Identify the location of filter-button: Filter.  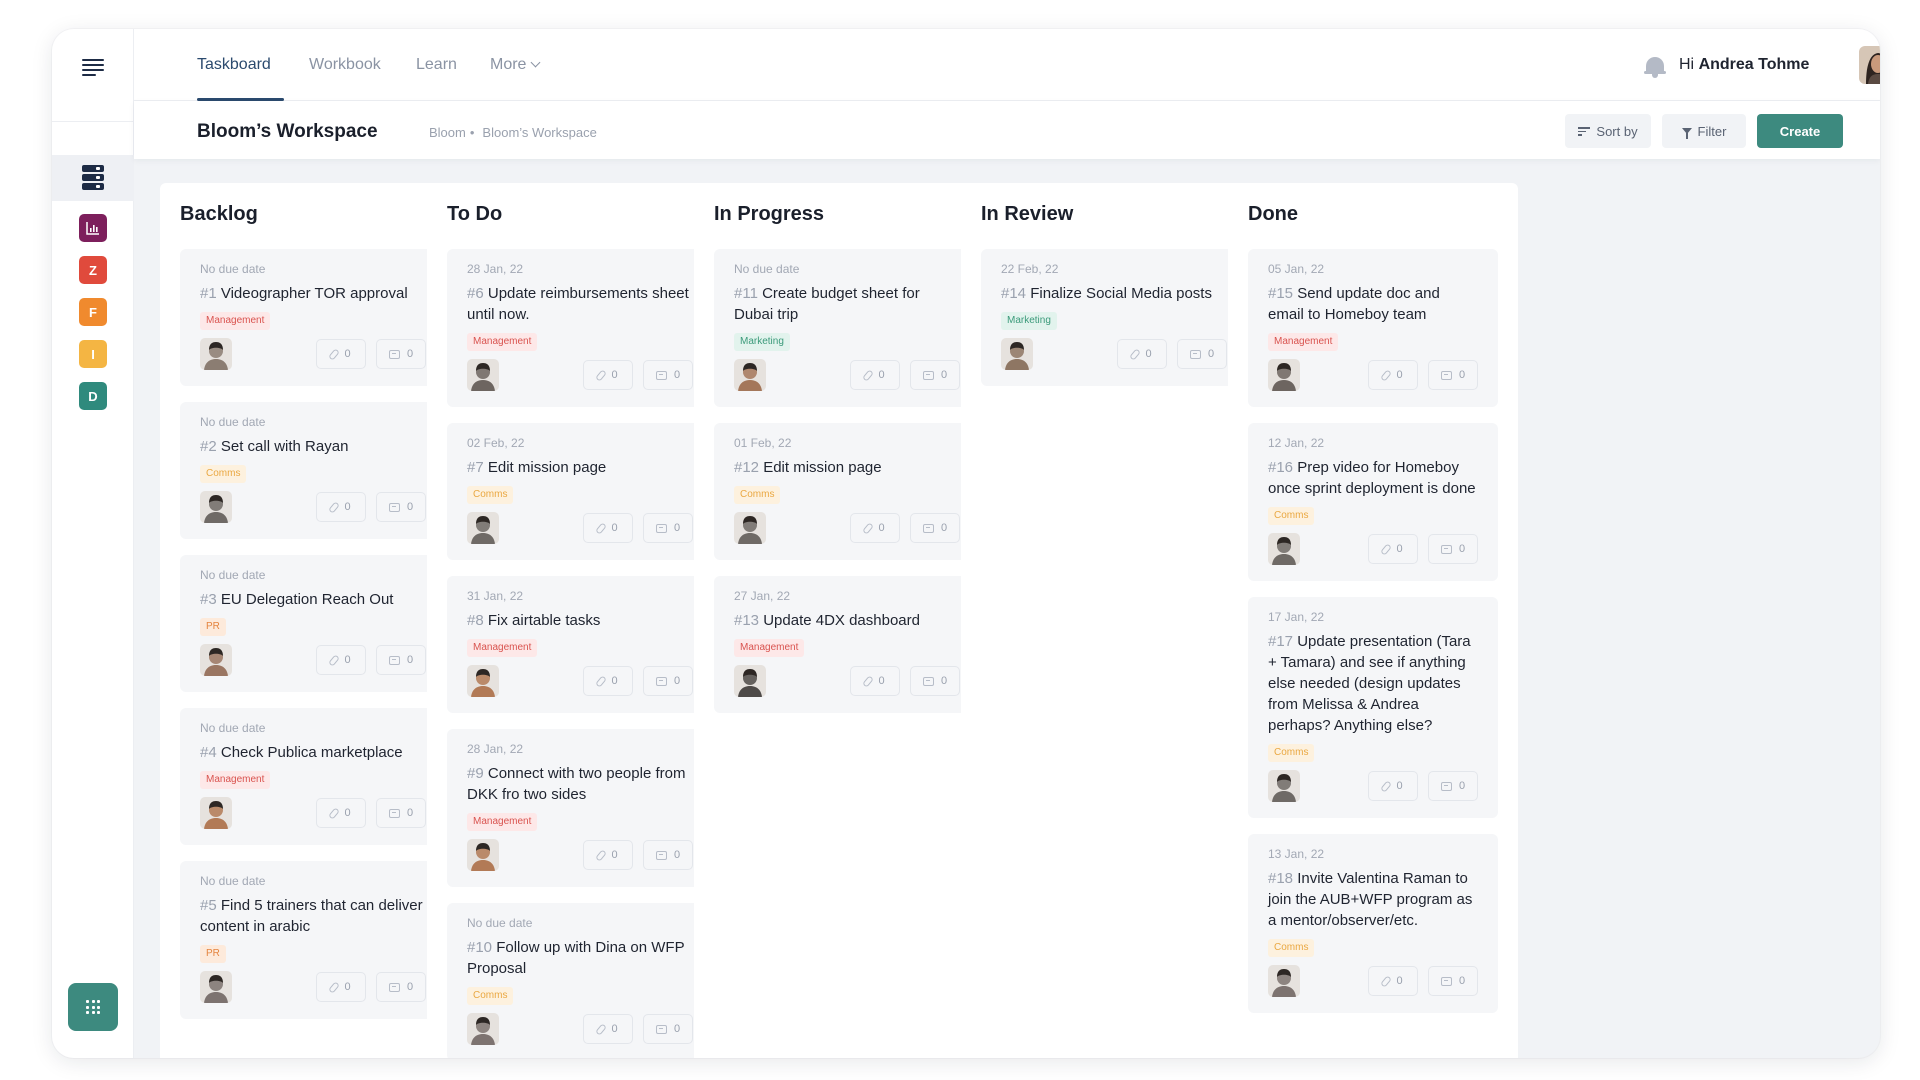
(1704, 131).